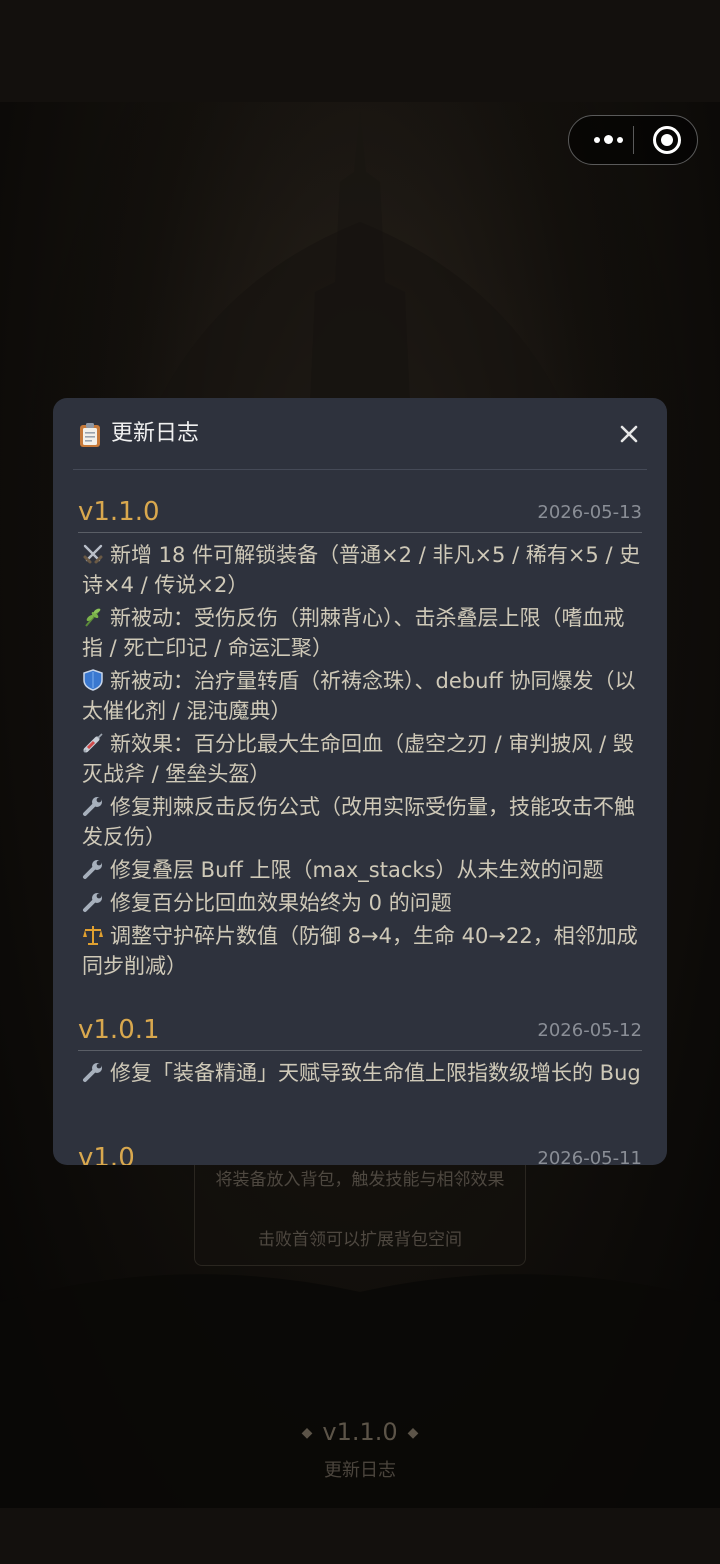 The width and height of the screenshot is (720, 1564). I want to click on footer-version: ◆ v1.1.0 ◆, so click(360, 1432).